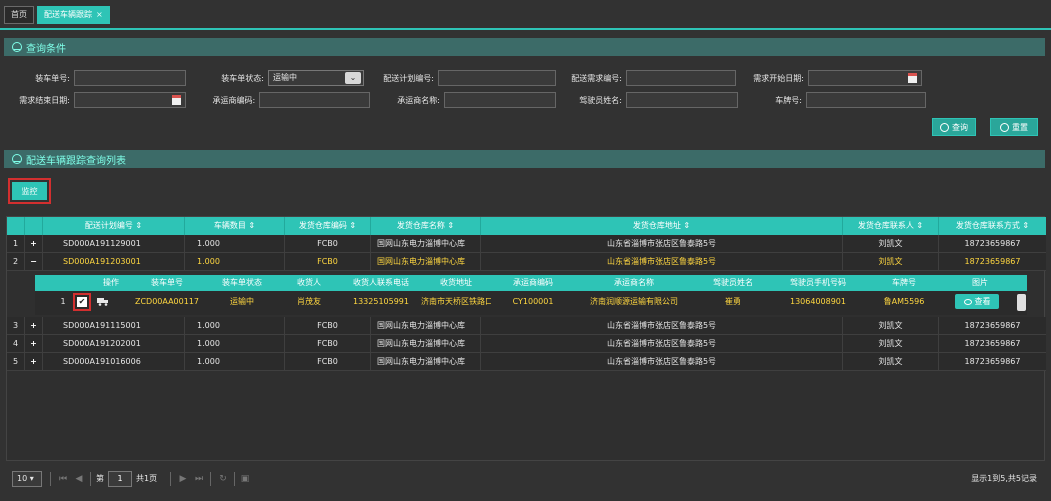 This screenshot has height=501, width=1051. I want to click on list-section-title: 配送车辆跟踪查询列表, so click(76, 161).